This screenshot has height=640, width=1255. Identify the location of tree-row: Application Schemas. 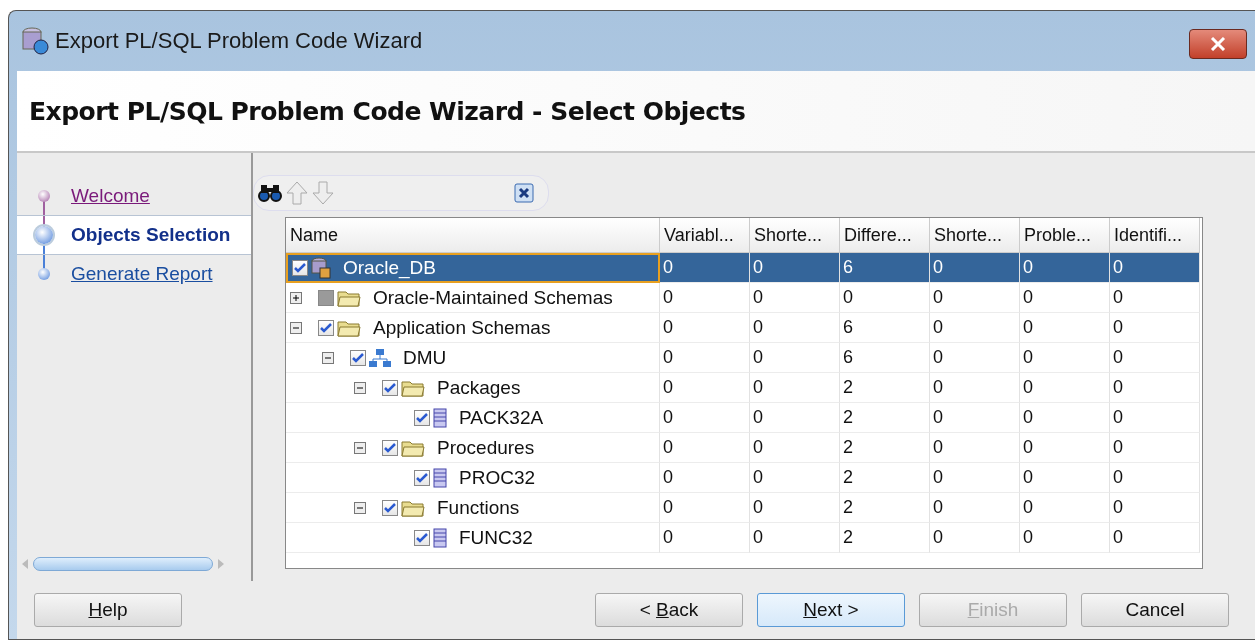
(473, 328).